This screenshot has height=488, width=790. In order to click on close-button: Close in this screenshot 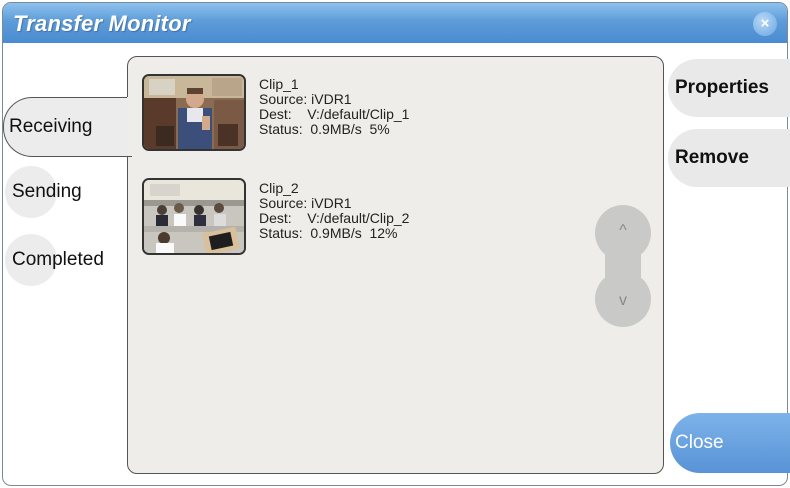, I will do `click(730, 443)`.